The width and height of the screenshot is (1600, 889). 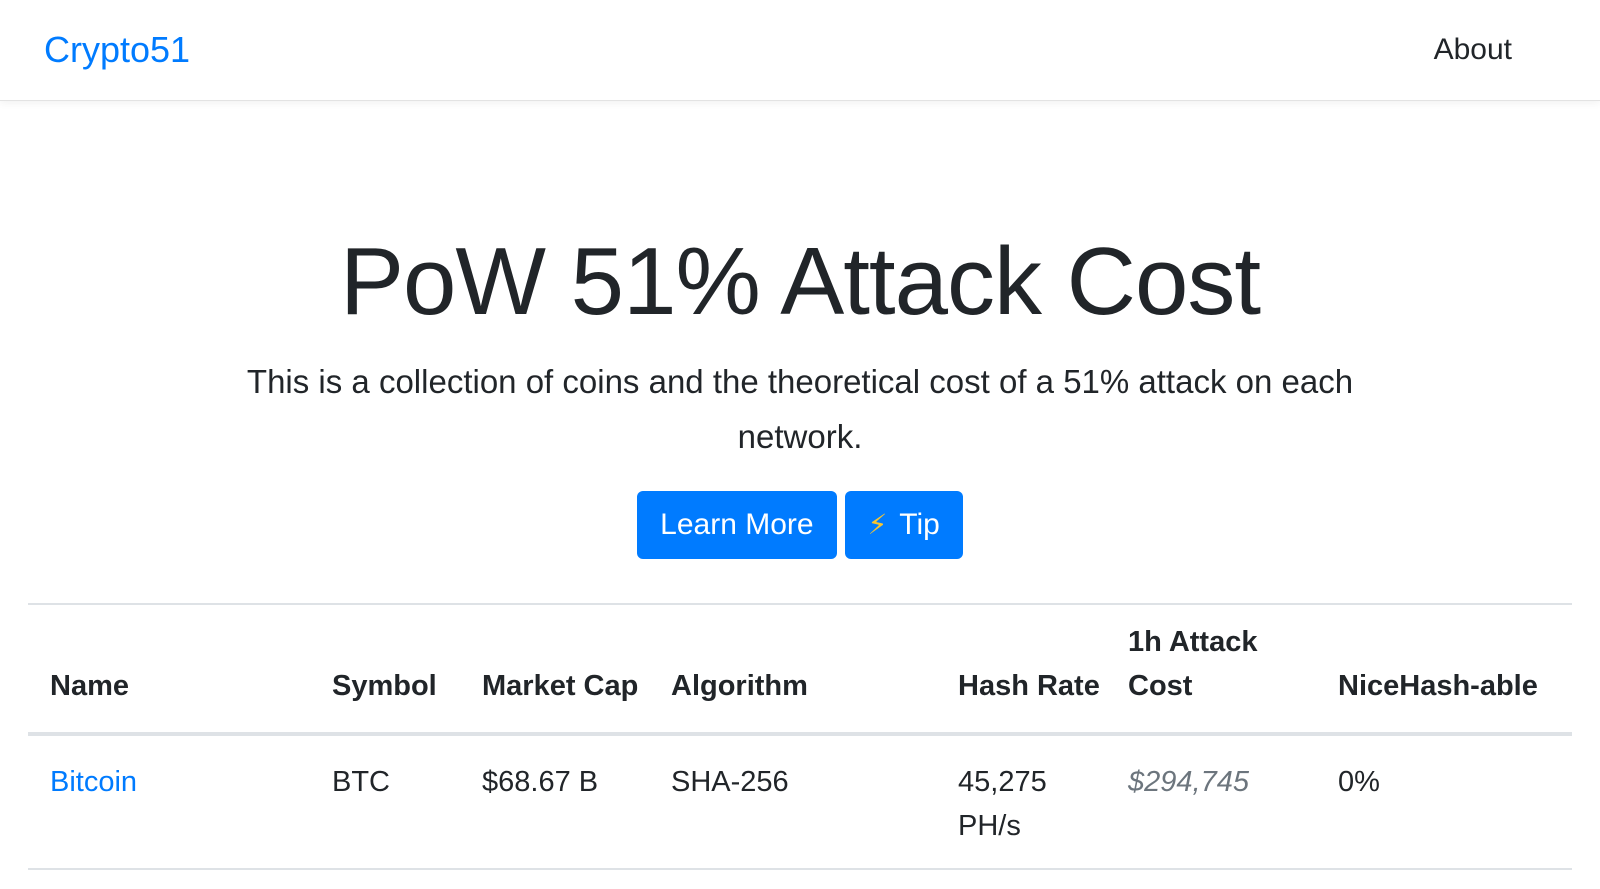 I want to click on cell-attack-cost: $294,745, so click(x=1188, y=782).